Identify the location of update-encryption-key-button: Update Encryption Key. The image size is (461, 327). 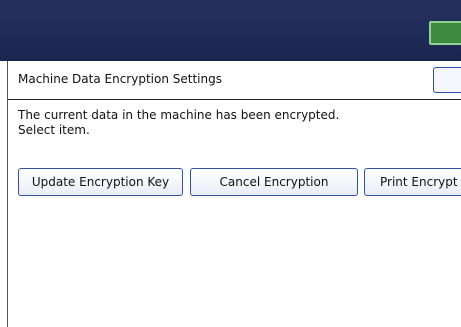
(100, 182).